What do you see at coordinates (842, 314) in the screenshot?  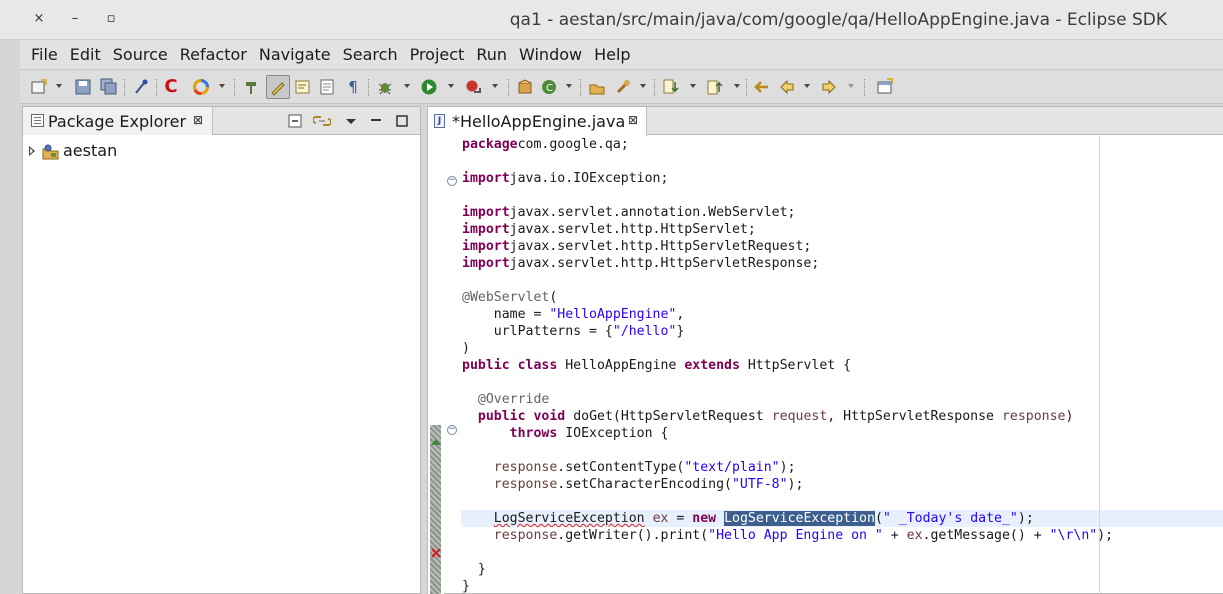 I see `code-line: name = "HelloAppEngine",` at bounding box center [842, 314].